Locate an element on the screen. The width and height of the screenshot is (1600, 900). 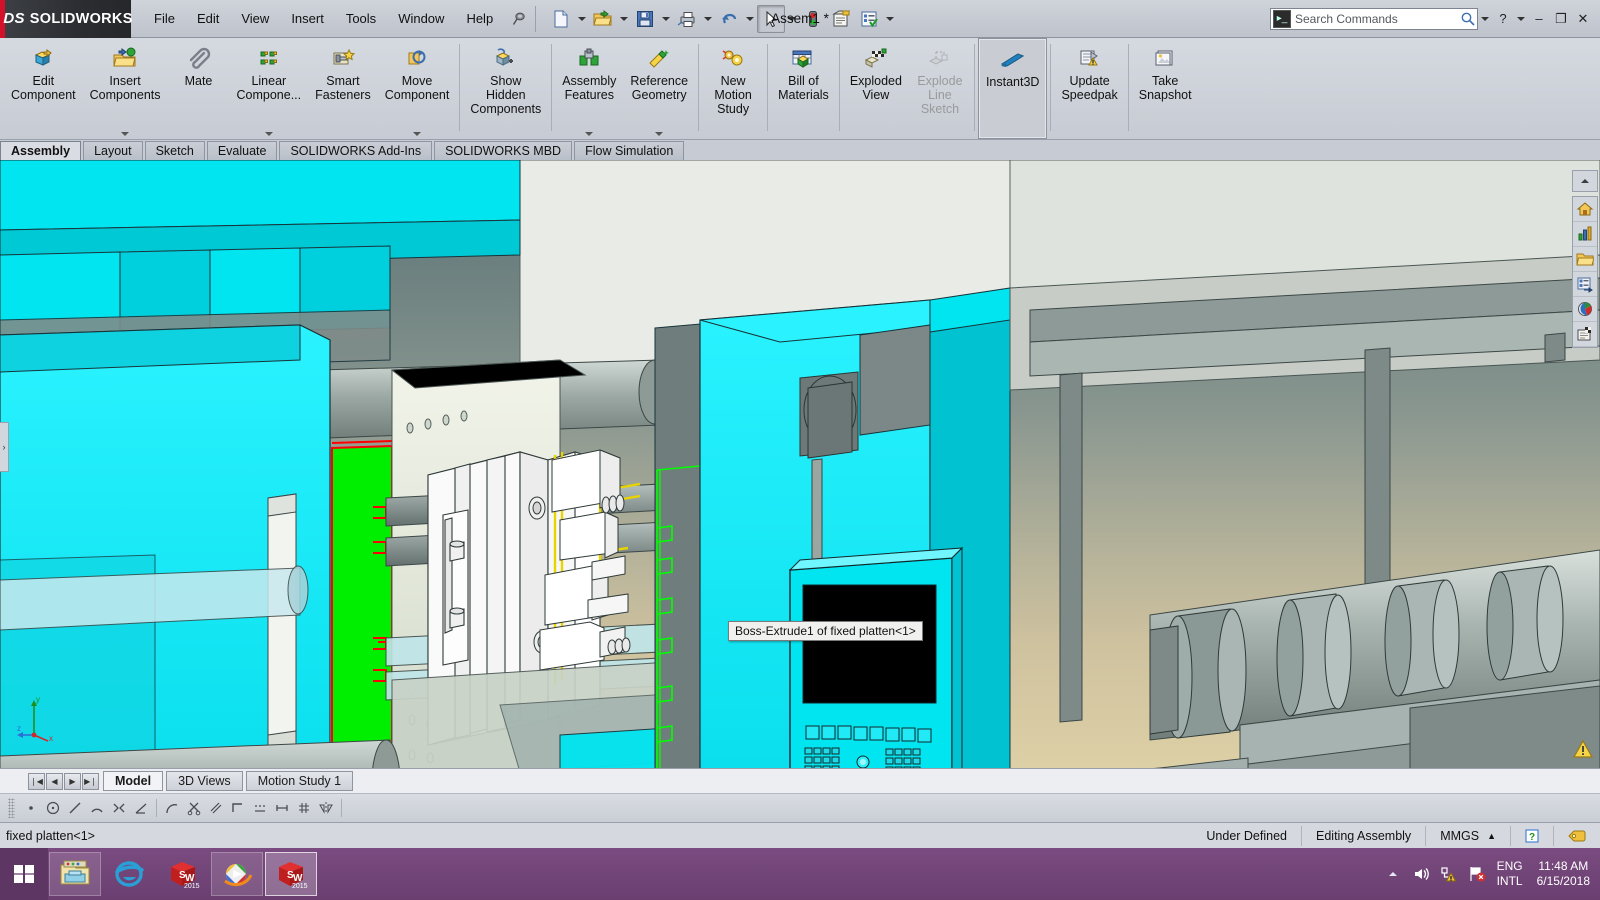
construction-geometry-icon is located at coordinates (260, 808).